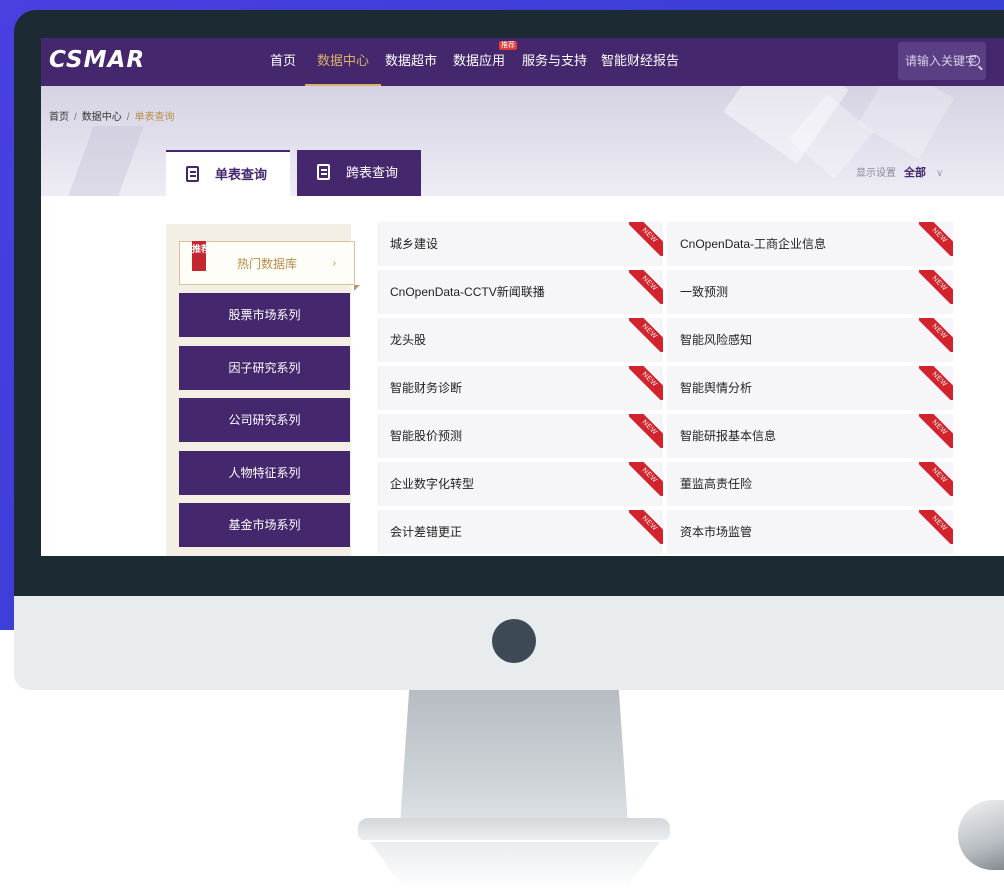 Image resolution: width=1004 pixels, height=890 pixels. Describe the element at coordinates (520, 532) in the screenshot. I see `dataset-card: 会计差错更正 NEW` at that location.